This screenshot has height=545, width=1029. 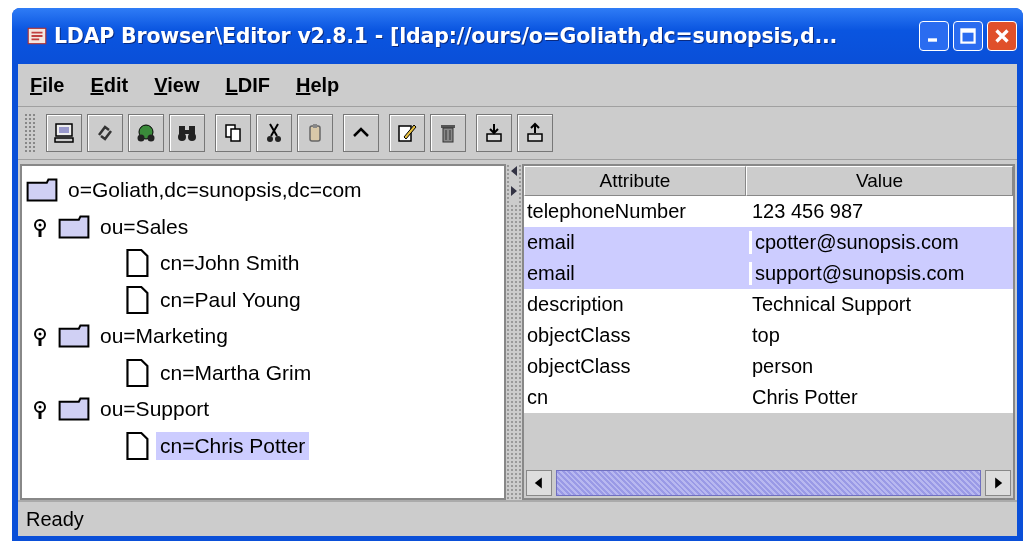 What do you see at coordinates (805, 397) in the screenshot?
I see `table-cell-text: Chris Potter` at bounding box center [805, 397].